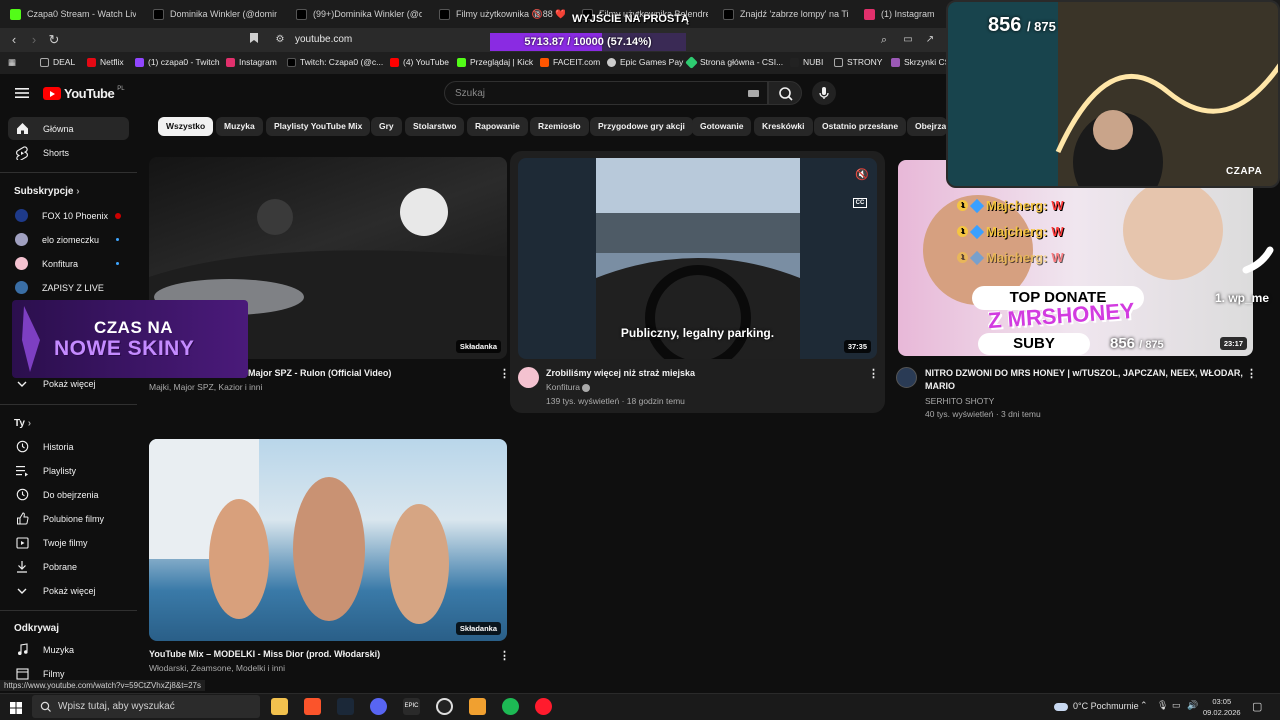 The height and width of the screenshot is (720, 1280). I want to click on sidebar-item-watch-later: Do obejrzenia, so click(68, 494).